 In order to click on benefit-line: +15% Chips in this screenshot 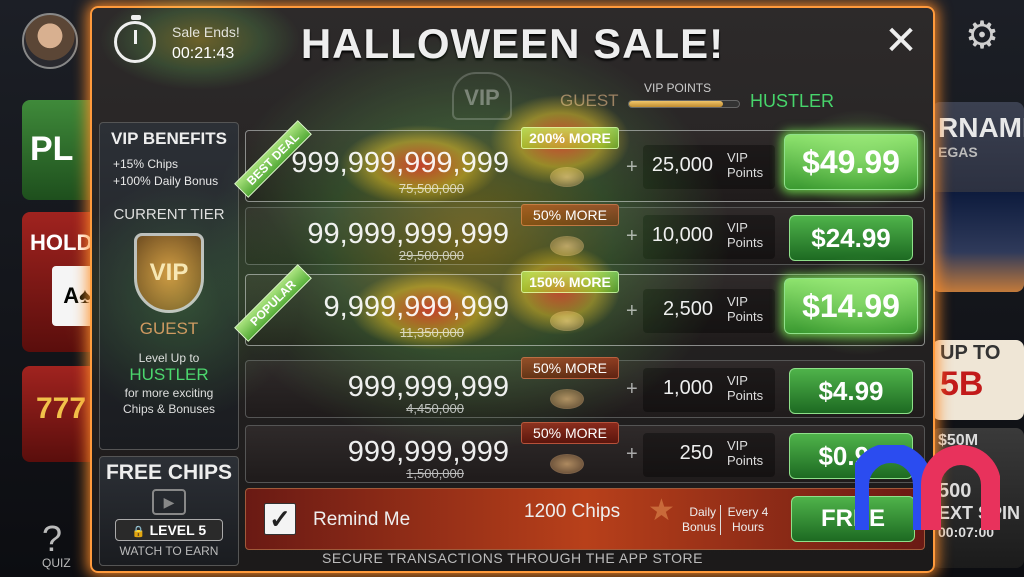, I will do `click(146, 164)`.